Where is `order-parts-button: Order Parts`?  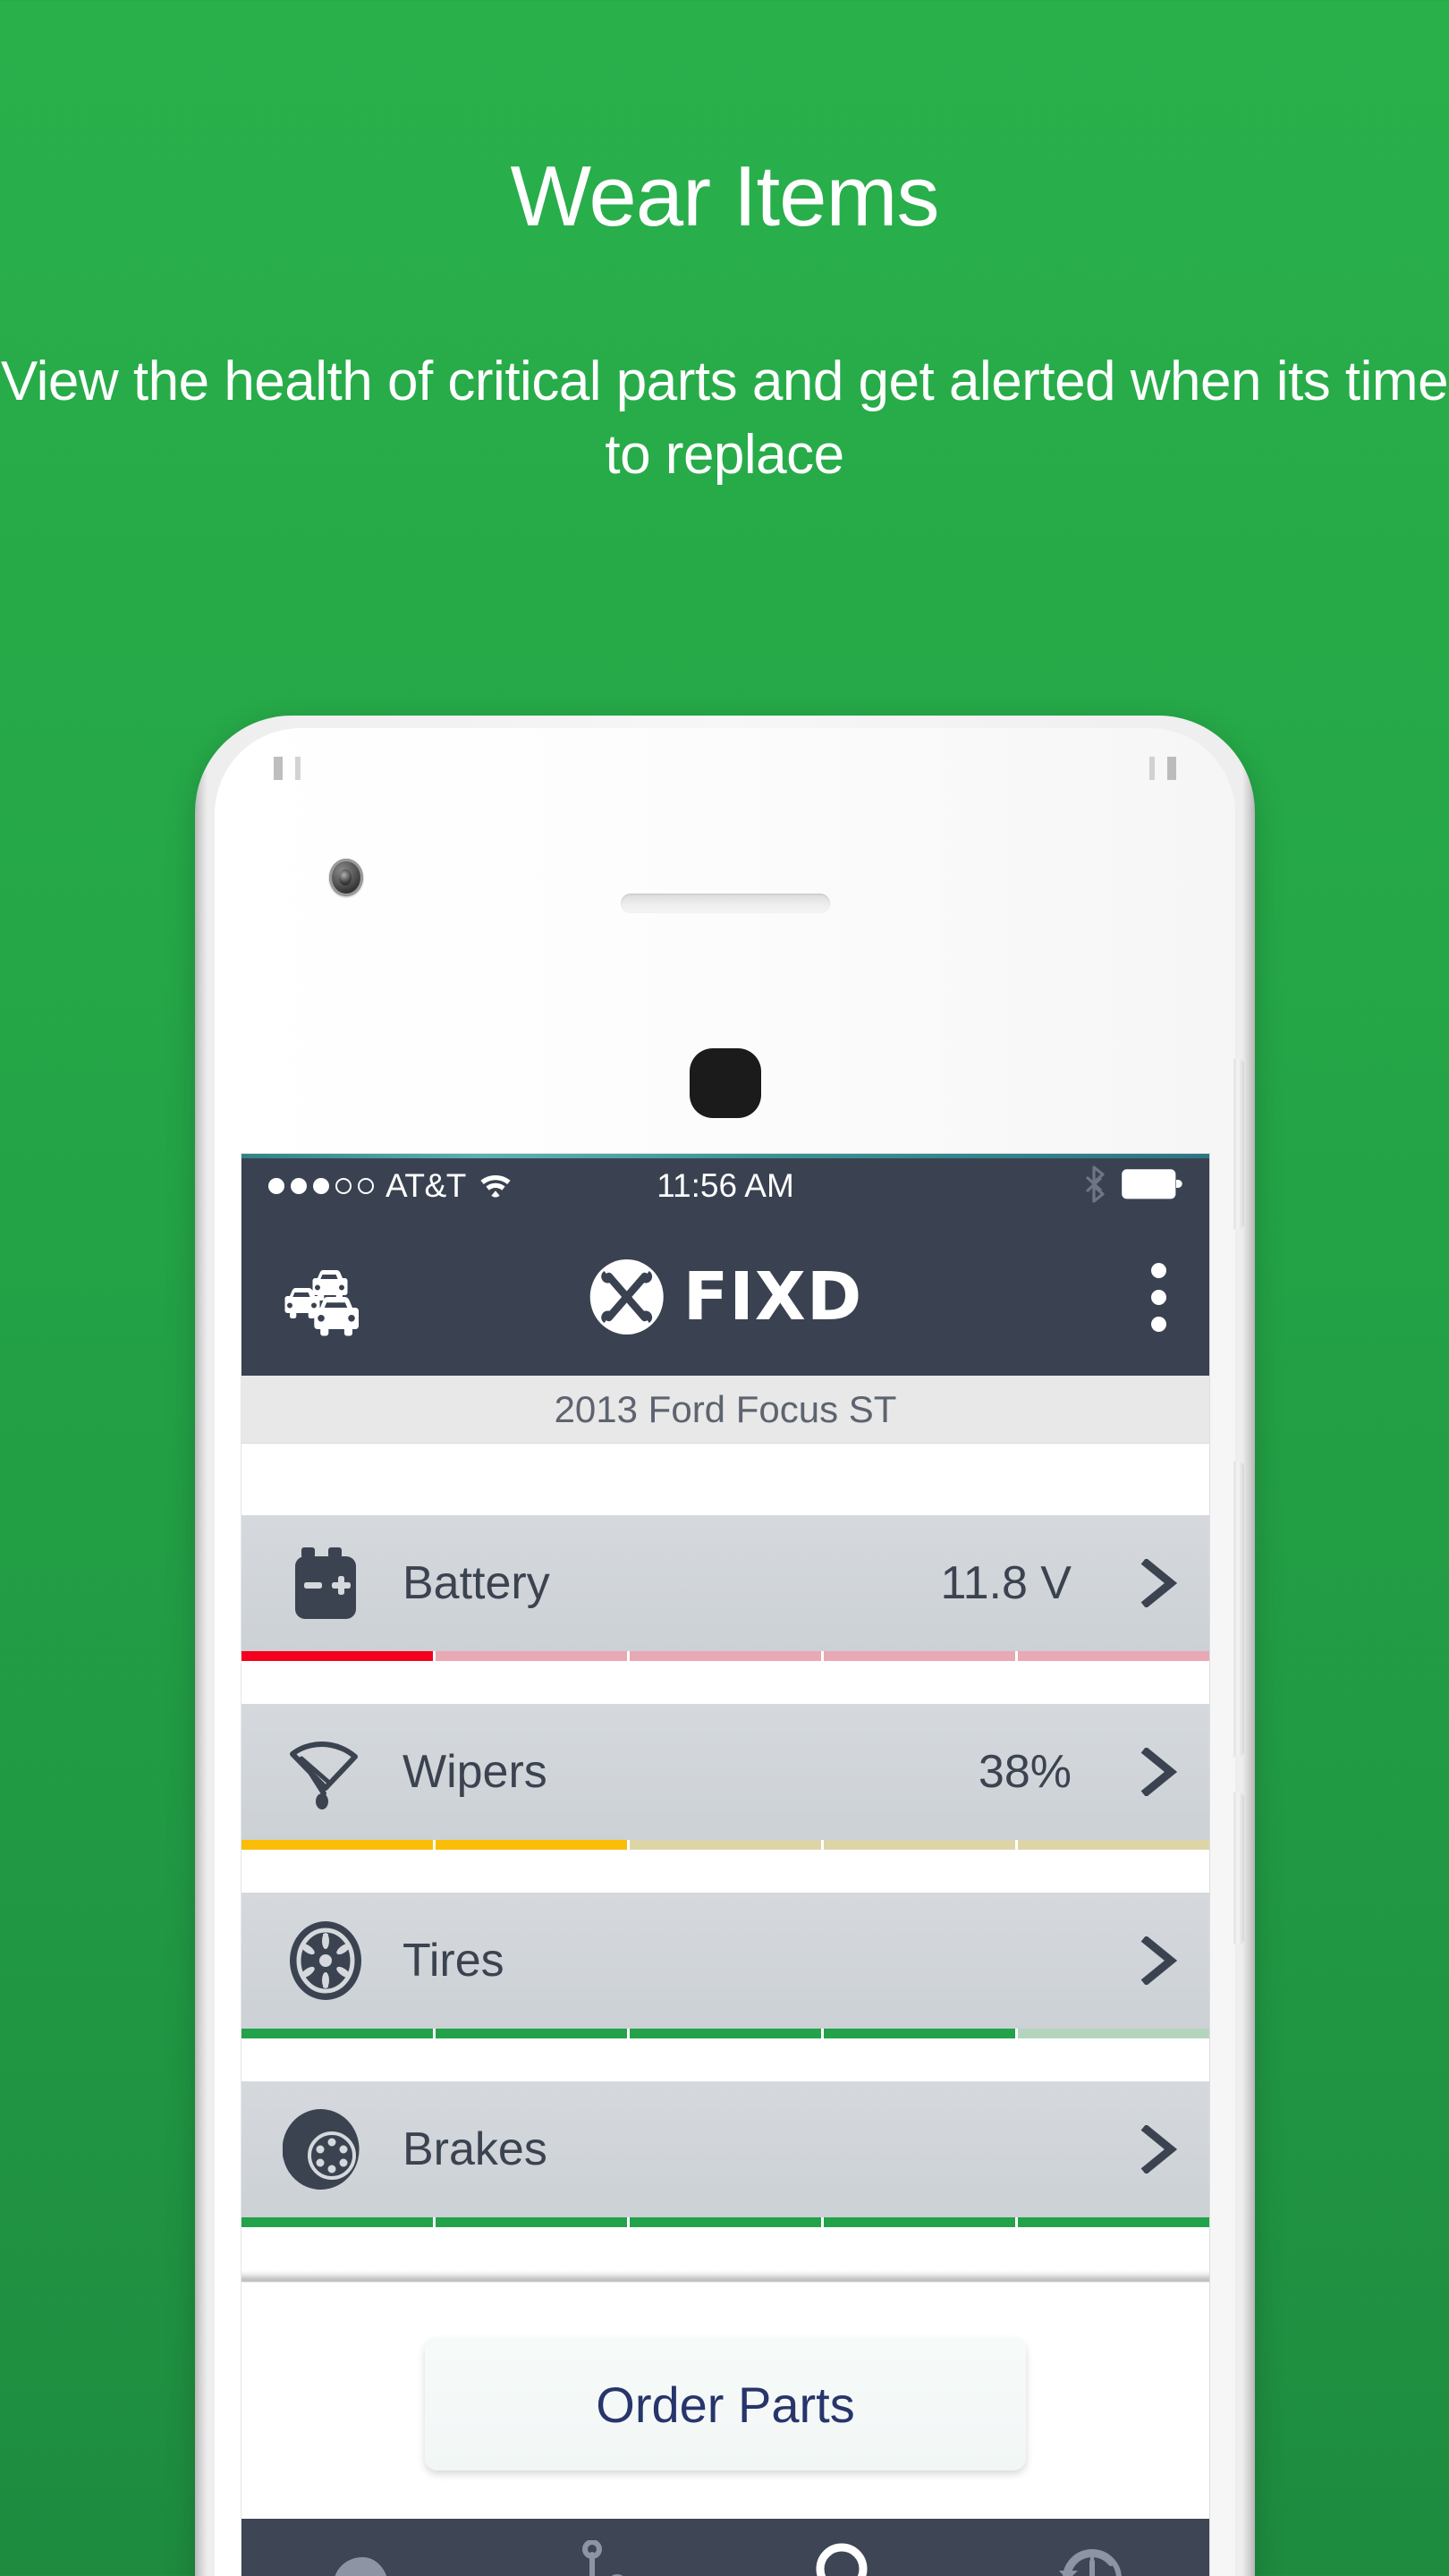
order-parts-button: Order Parts is located at coordinates (725, 2404).